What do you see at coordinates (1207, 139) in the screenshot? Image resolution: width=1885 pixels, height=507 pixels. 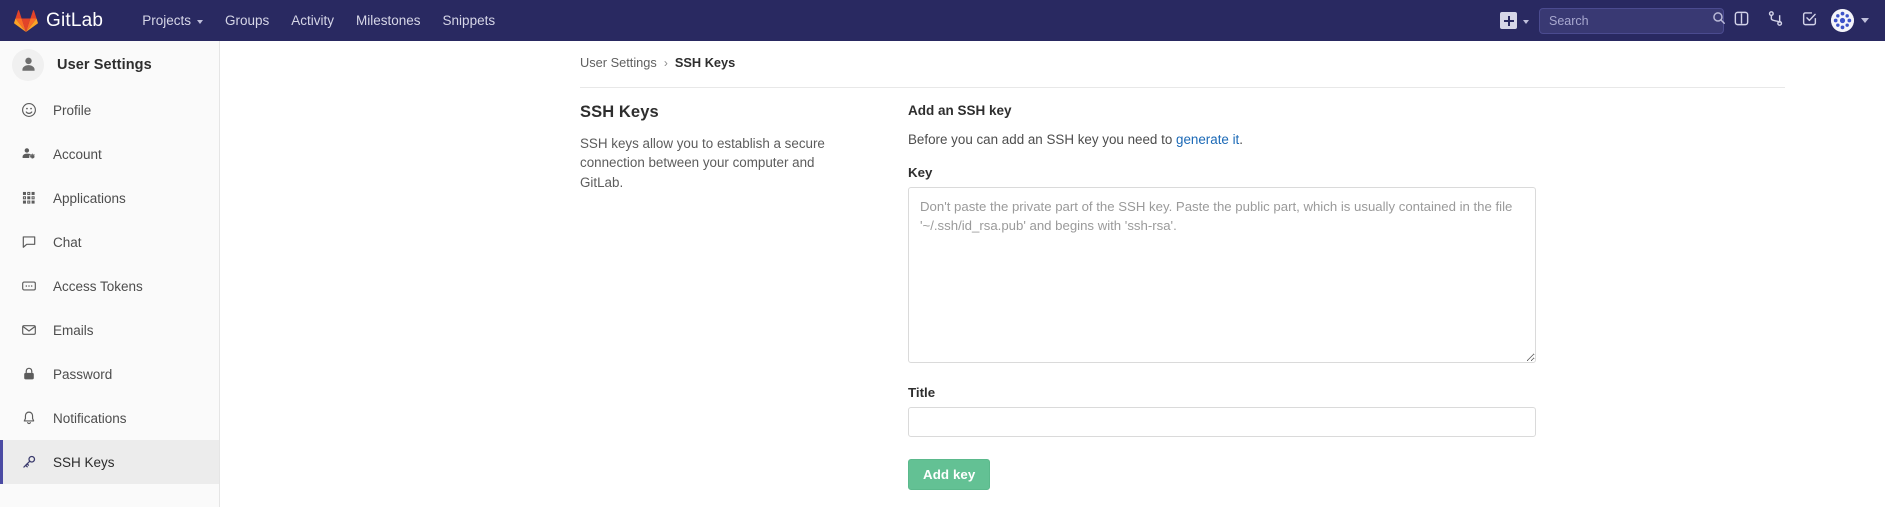 I see `generate-it-link: generate it` at bounding box center [1207, 139].